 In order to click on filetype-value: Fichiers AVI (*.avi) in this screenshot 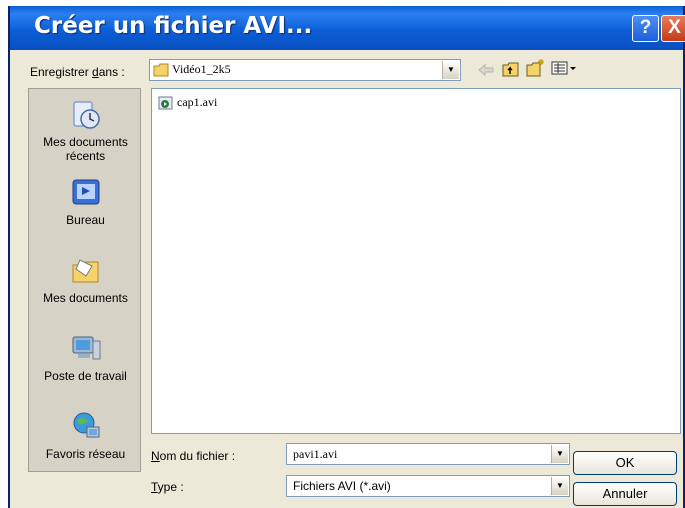, I will do `click(342, 486)`.